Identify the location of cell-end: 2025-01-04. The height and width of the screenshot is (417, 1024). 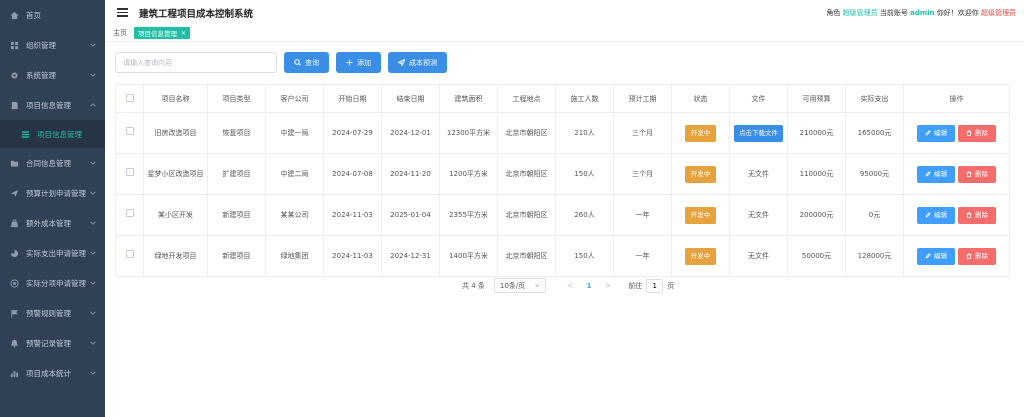
(410, 215).